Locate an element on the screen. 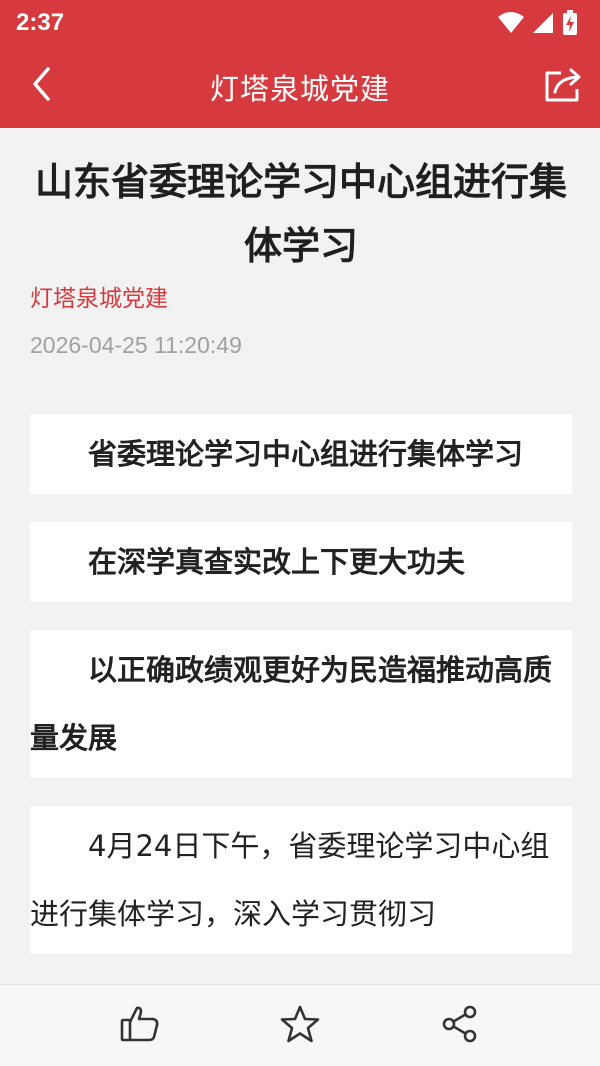  status-icons is located at coordinates (538, 23).